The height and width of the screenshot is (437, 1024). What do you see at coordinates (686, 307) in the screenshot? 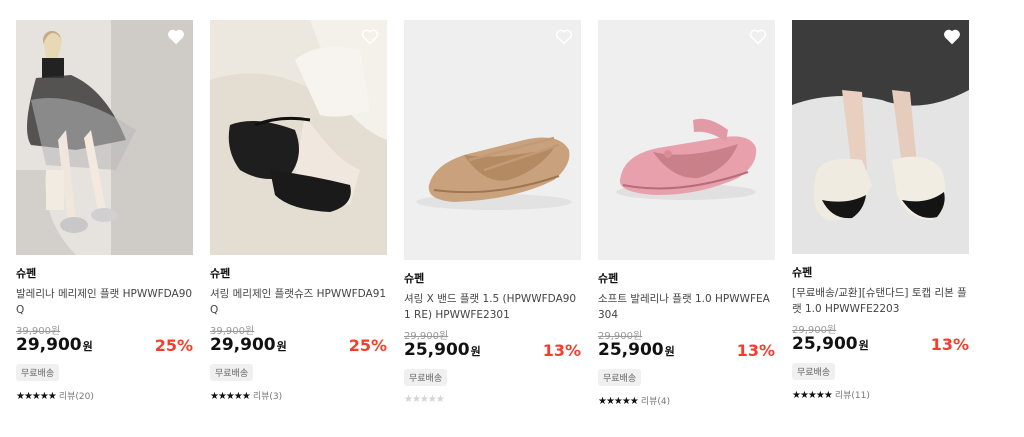
I see `product-title: 소프트 발레리나 플랫 1.0 HPWWFEA304` at bounding box center [686, 307].